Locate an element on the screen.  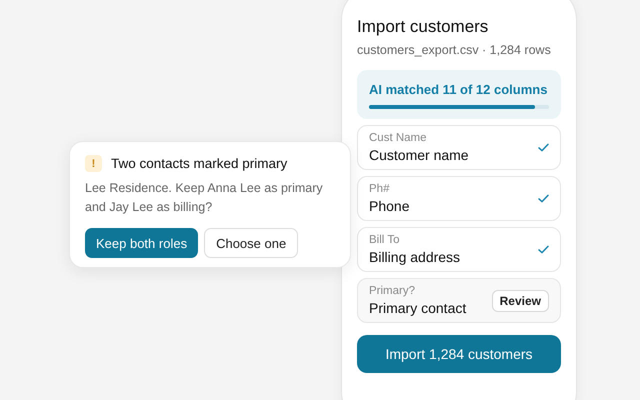
target-field: Phone is located at coordinates (389, 206).